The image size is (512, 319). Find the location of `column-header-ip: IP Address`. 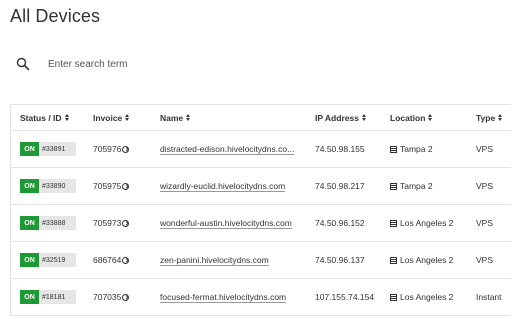

column-header-ip: IP Address is located at coordinates (340, 117).